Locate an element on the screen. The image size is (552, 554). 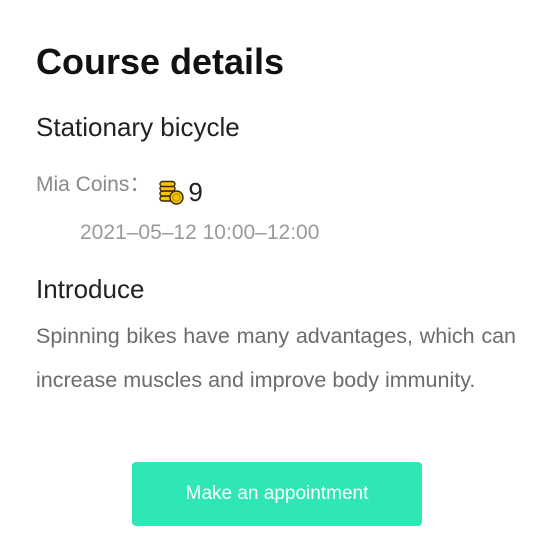
page-title: Course details is located at coordinates (160, 61).